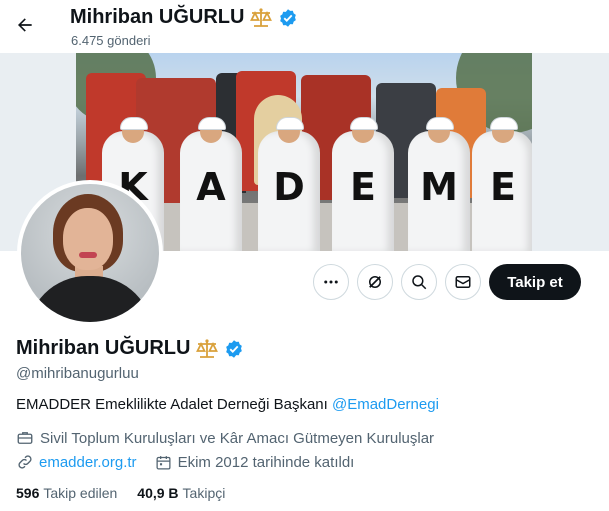  I want to click on envelope-icon, so click(463, 282).